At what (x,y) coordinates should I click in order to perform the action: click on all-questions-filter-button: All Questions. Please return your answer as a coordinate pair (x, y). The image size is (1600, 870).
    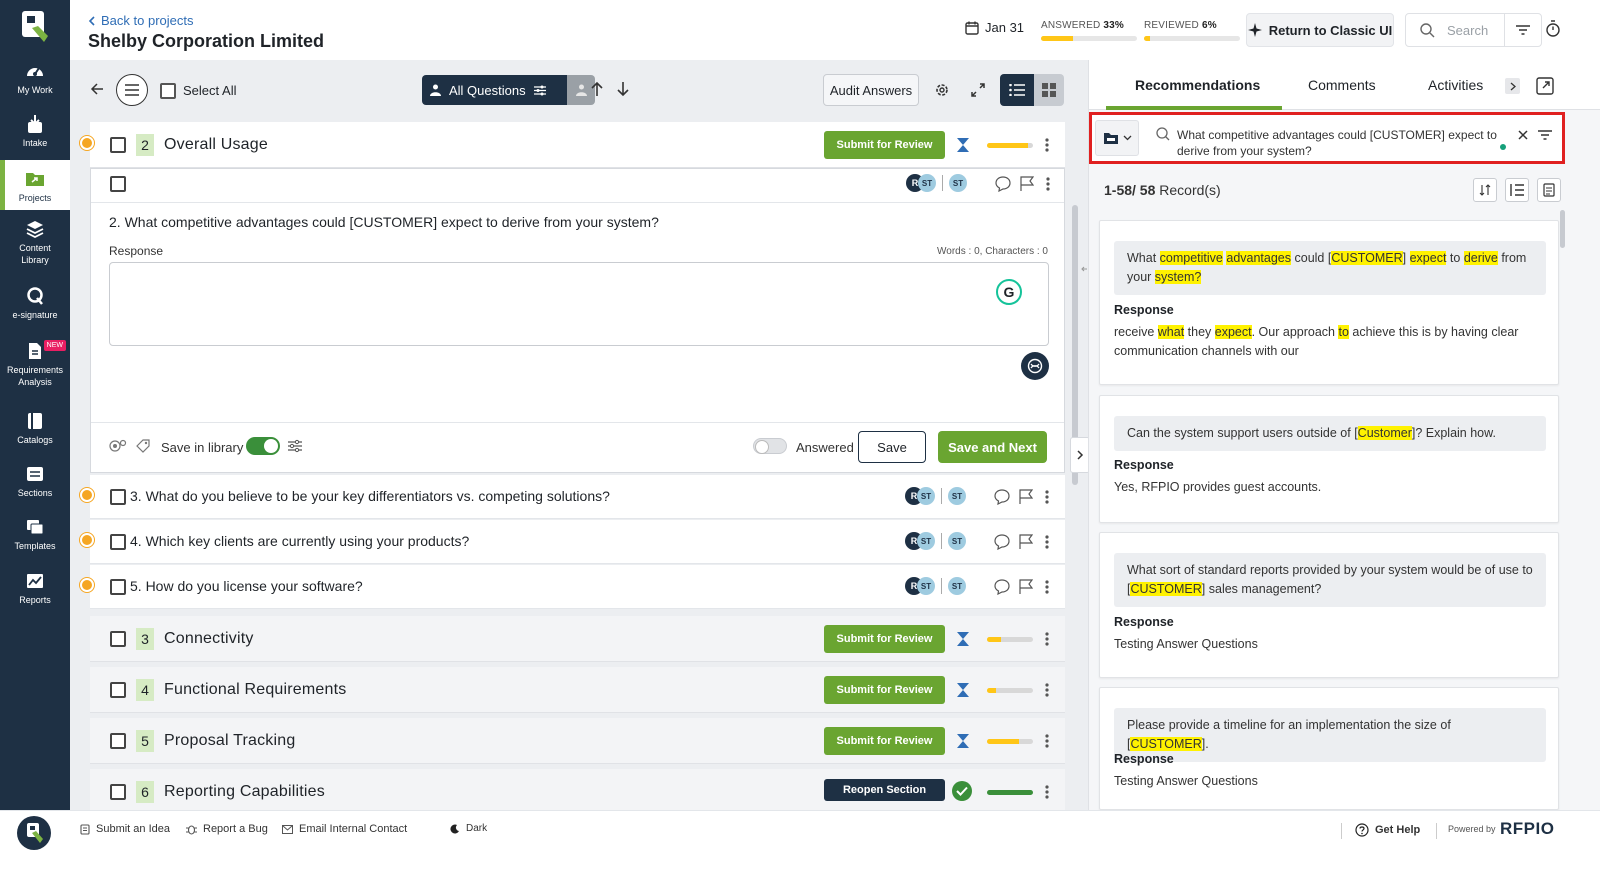
    Looking at the image, I should click on (494, 90).